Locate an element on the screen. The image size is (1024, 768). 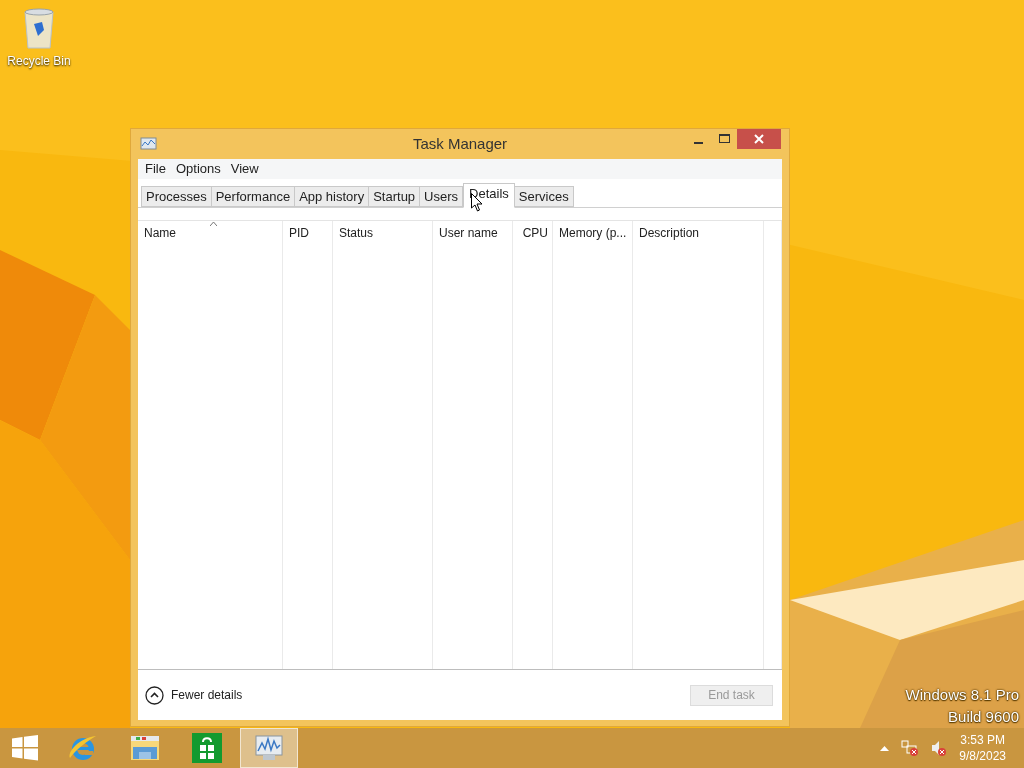
os-edition-text: Build 9600 is located at coordinates (983, 717).